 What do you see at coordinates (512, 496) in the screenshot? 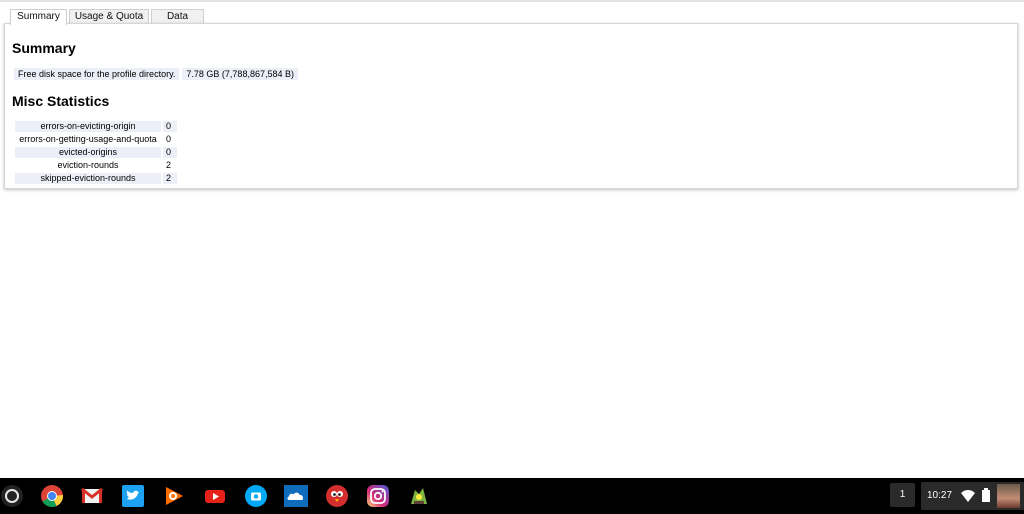
I see `shelf` at bounding box center [512, 496].